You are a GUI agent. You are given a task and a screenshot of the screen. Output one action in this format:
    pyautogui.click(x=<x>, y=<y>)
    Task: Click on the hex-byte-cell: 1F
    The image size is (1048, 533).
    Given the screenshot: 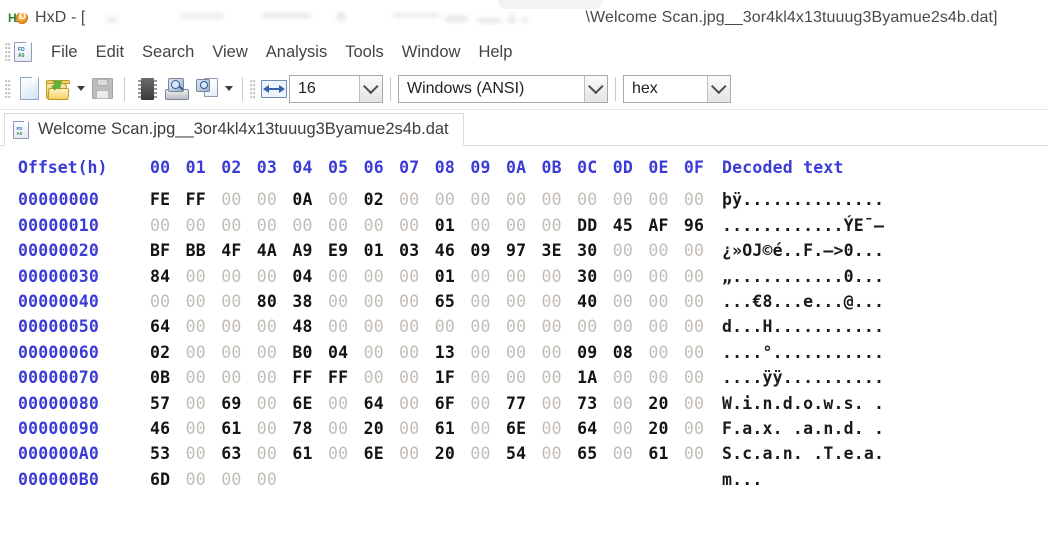 What is the action you would take?
    pyautogui.click(x=453, y=377)
    